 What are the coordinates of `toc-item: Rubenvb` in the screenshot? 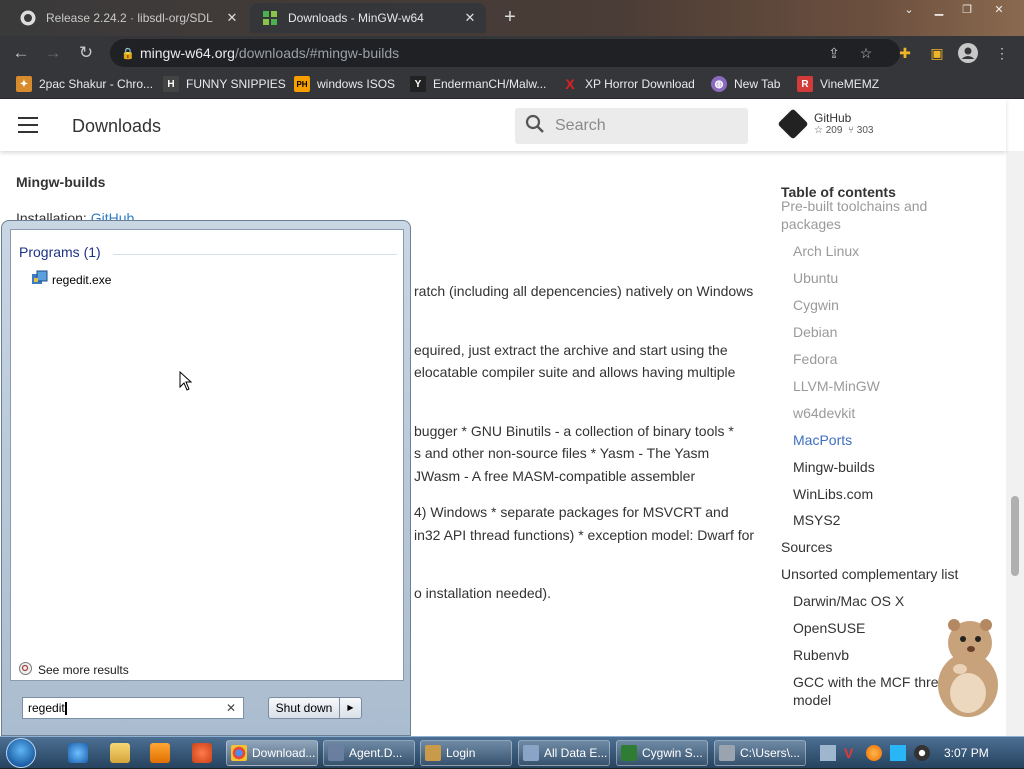 It's located at (821, 655).